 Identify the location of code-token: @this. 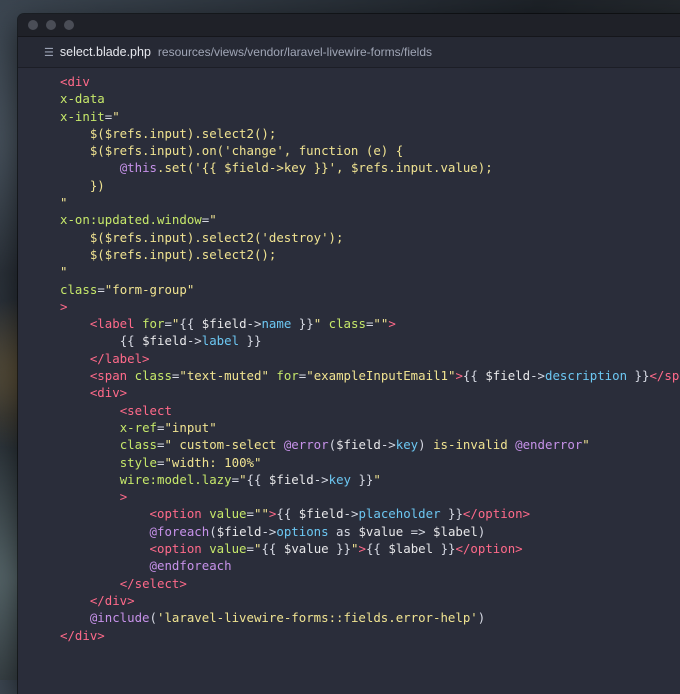
(138, 168).